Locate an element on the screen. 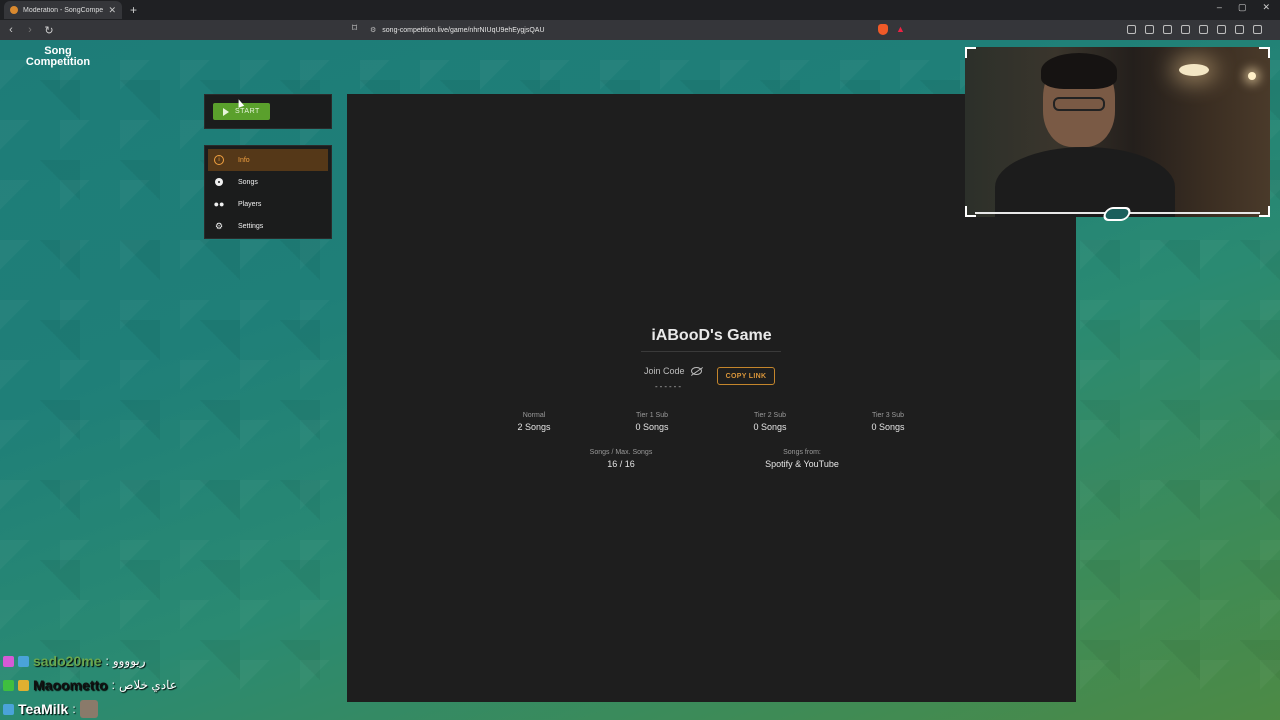  stat-value: 2 Songs is located at coordinates (534, 427).